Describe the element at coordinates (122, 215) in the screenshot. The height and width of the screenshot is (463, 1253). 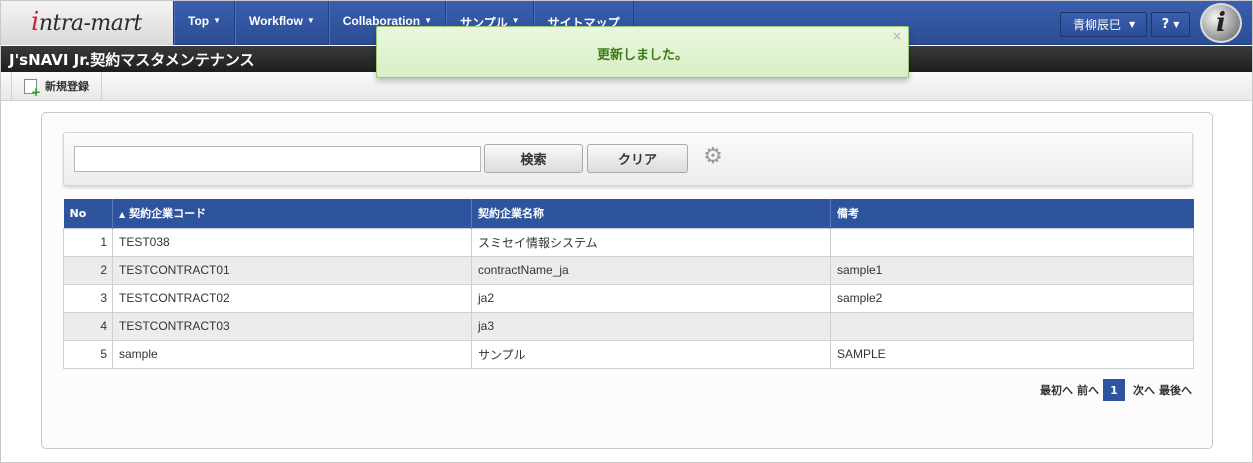
I see `sort-ascending-icon: ▲` at that location.